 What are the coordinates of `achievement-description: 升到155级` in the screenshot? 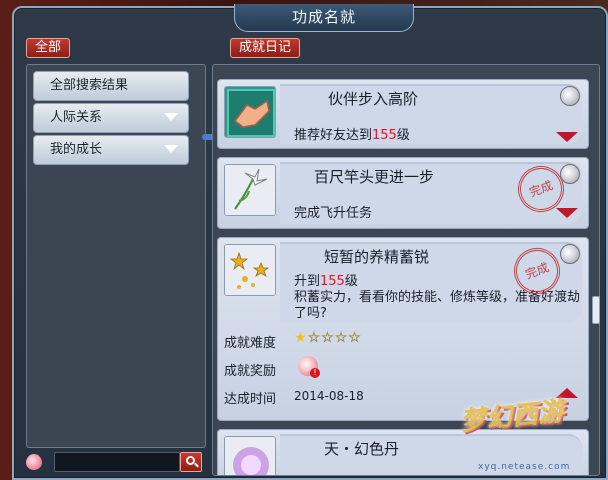 It's located at (326, 281).